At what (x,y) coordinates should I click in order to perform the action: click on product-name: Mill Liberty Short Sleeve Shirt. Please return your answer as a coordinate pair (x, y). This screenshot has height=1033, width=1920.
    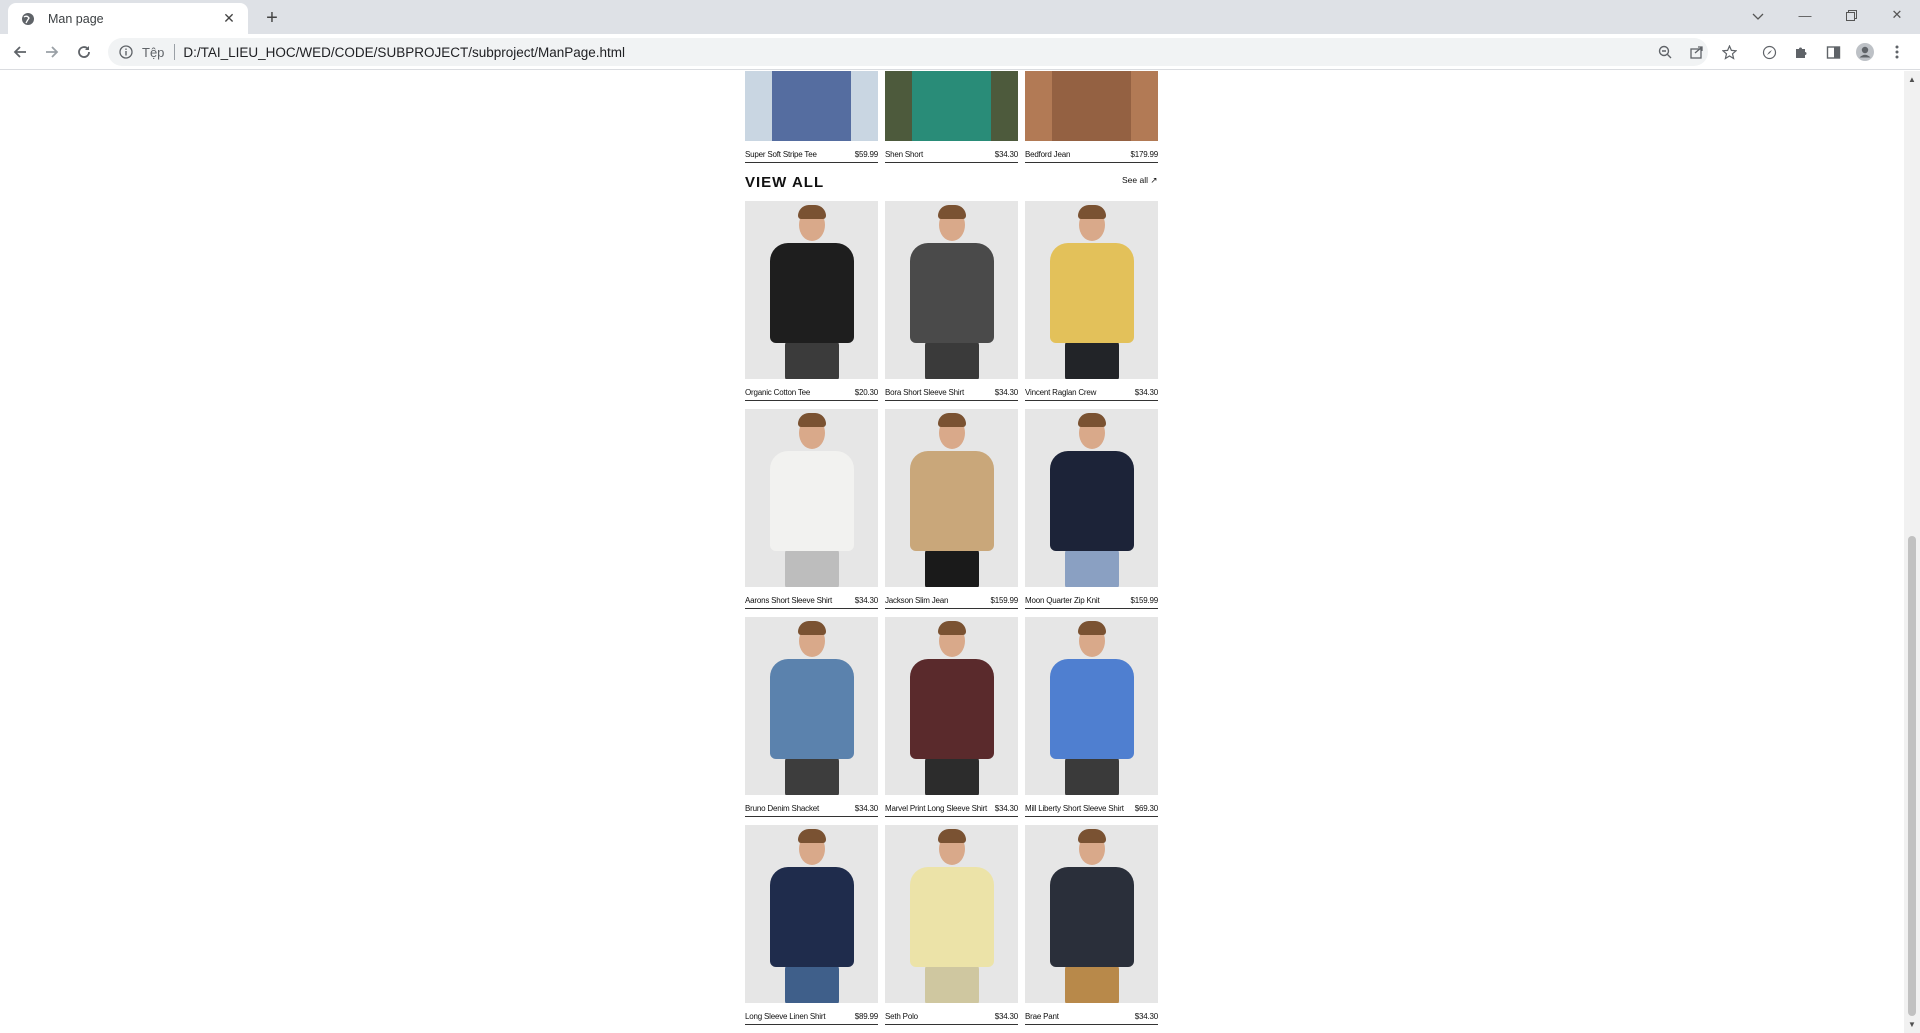
    Looking at the image, I should click on (1074, 808).